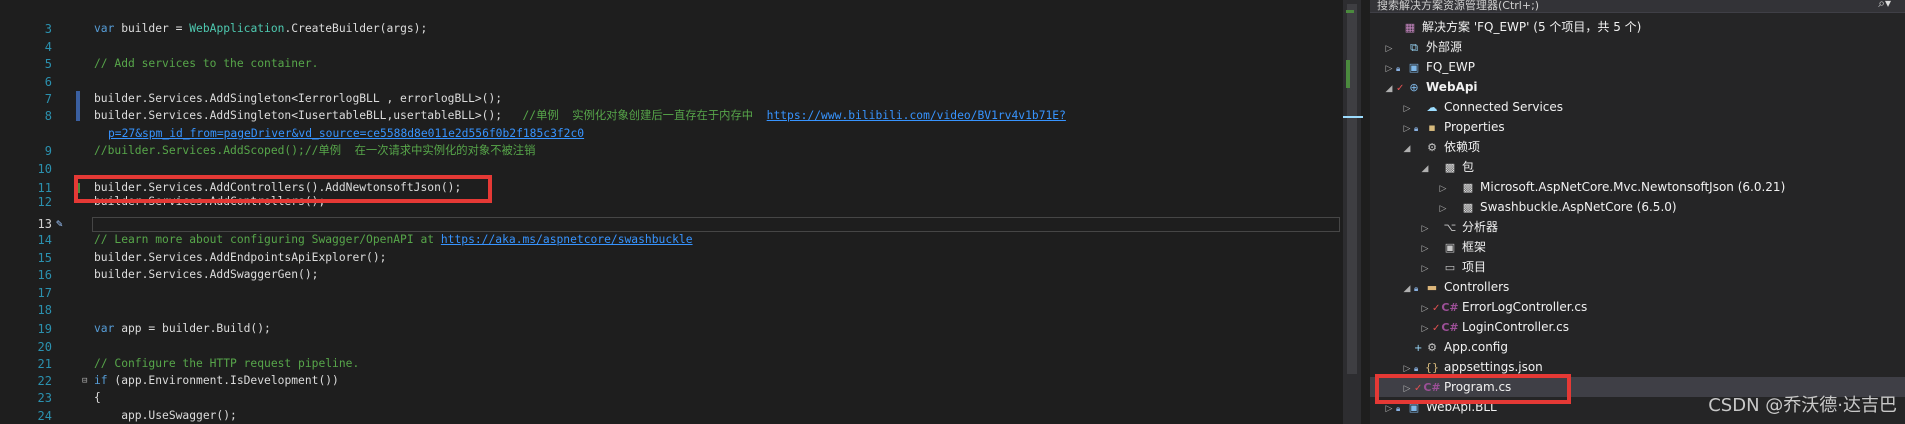  I want to click on line-number: 23, so click(44, 398).